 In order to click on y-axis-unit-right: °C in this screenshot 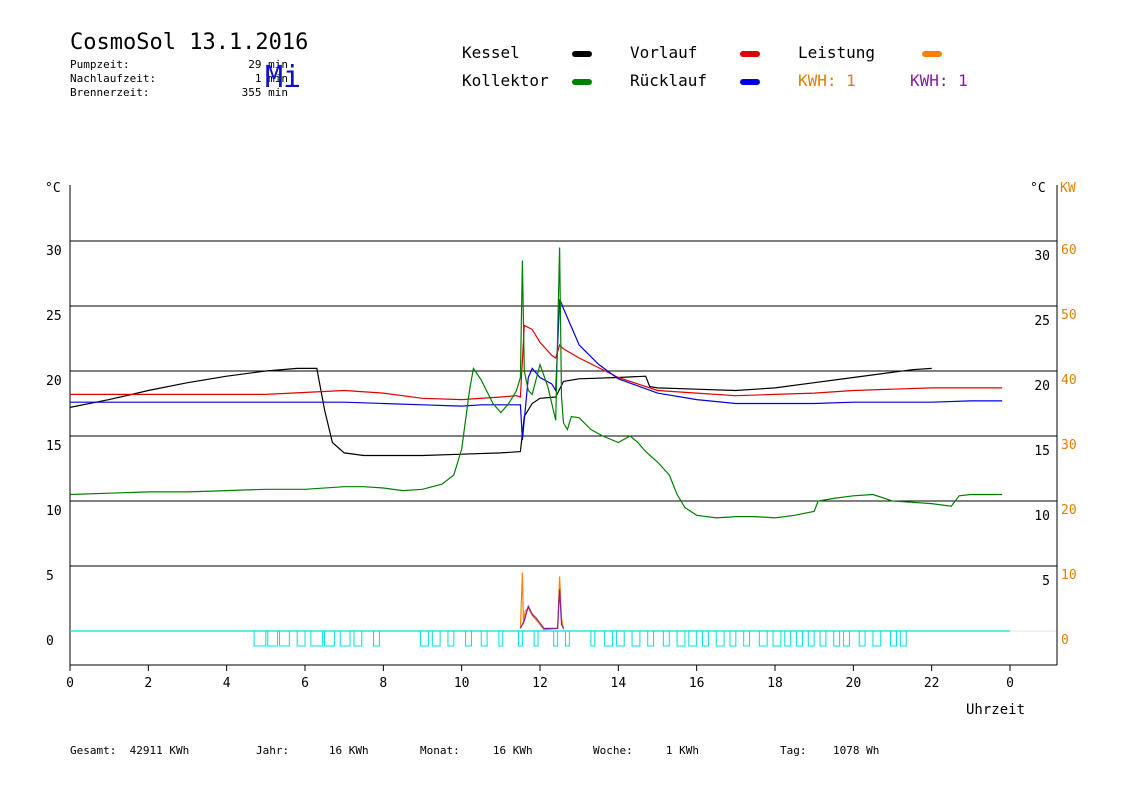, I will do `click(1038, 188)`.